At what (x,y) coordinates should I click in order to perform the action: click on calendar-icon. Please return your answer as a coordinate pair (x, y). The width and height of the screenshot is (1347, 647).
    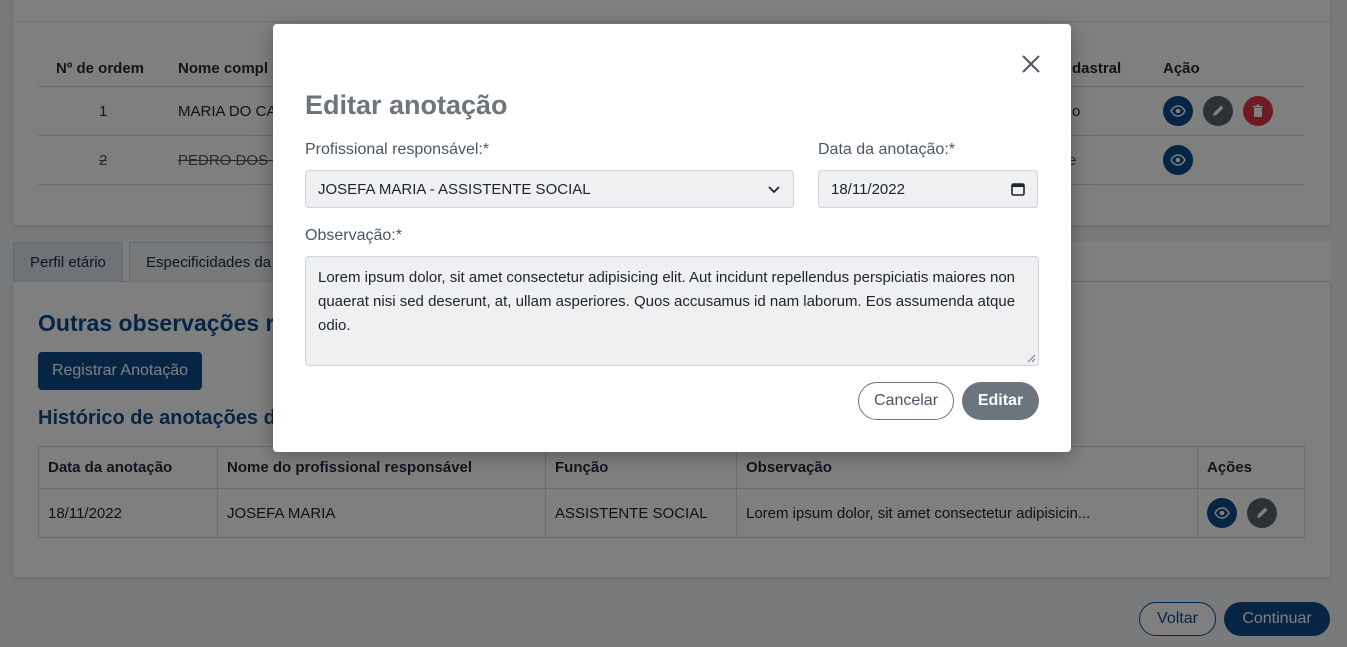
    Looking at the image, I should click on (1018, 189).